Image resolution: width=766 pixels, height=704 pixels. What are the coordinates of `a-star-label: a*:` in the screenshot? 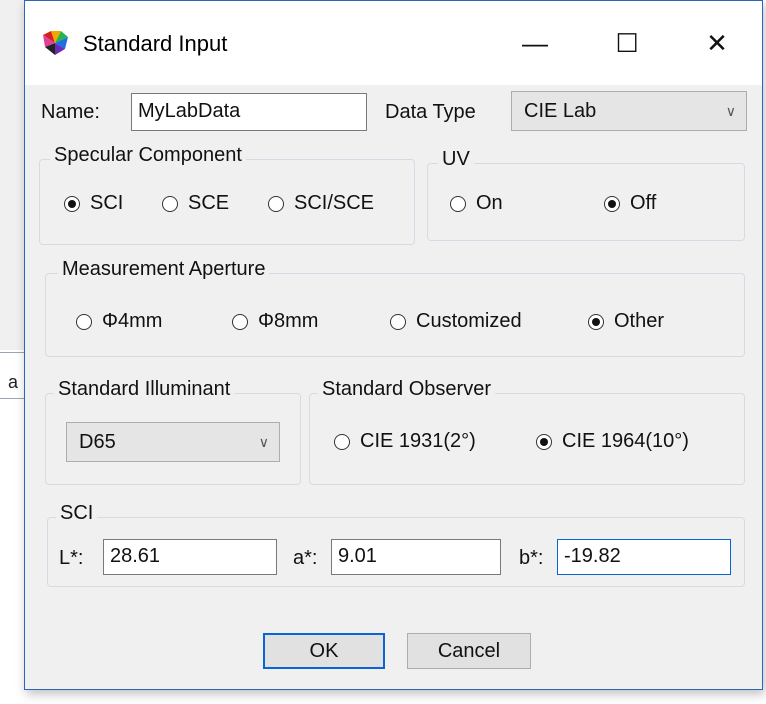 It's located at (305, 558).